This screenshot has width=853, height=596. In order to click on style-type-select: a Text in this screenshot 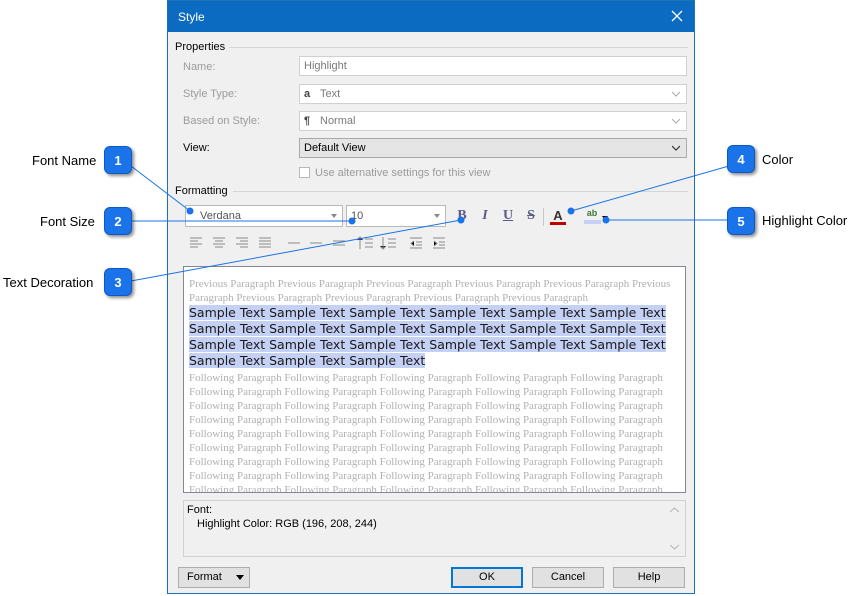, I will do `click(493, 94)`.